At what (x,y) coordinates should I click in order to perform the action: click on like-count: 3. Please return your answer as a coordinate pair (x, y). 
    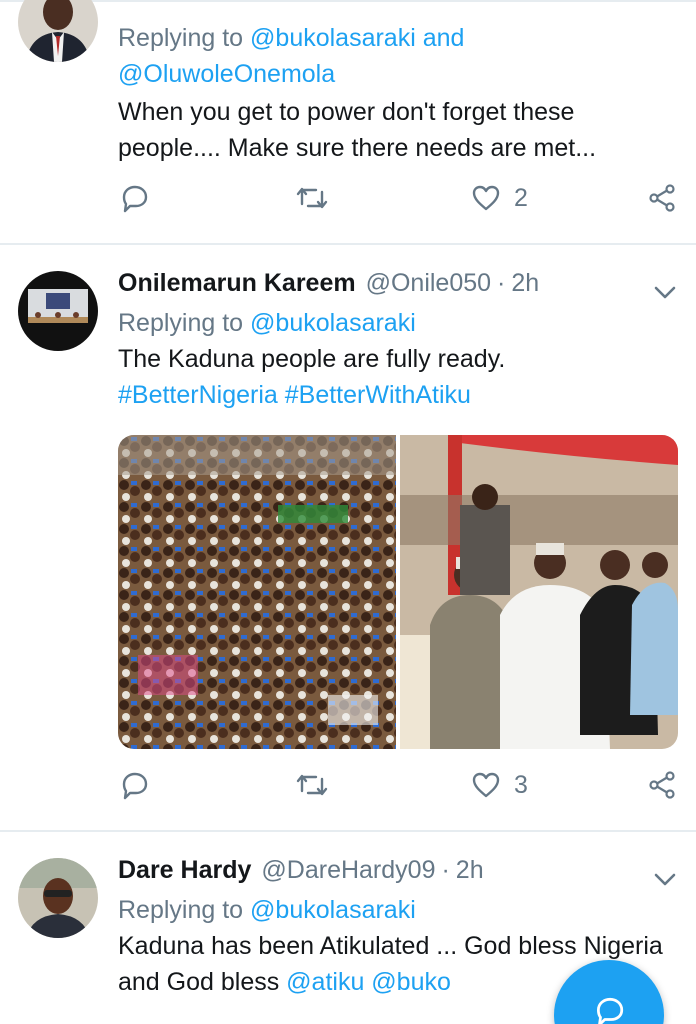
    Looking at the image, I should click on (521, 784).